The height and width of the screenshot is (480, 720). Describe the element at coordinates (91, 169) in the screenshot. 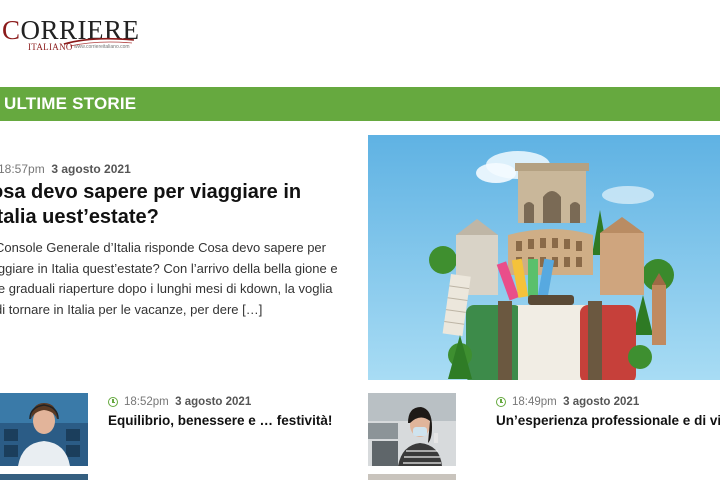

I see `featured-date: 3 agosto 2021` at that location.